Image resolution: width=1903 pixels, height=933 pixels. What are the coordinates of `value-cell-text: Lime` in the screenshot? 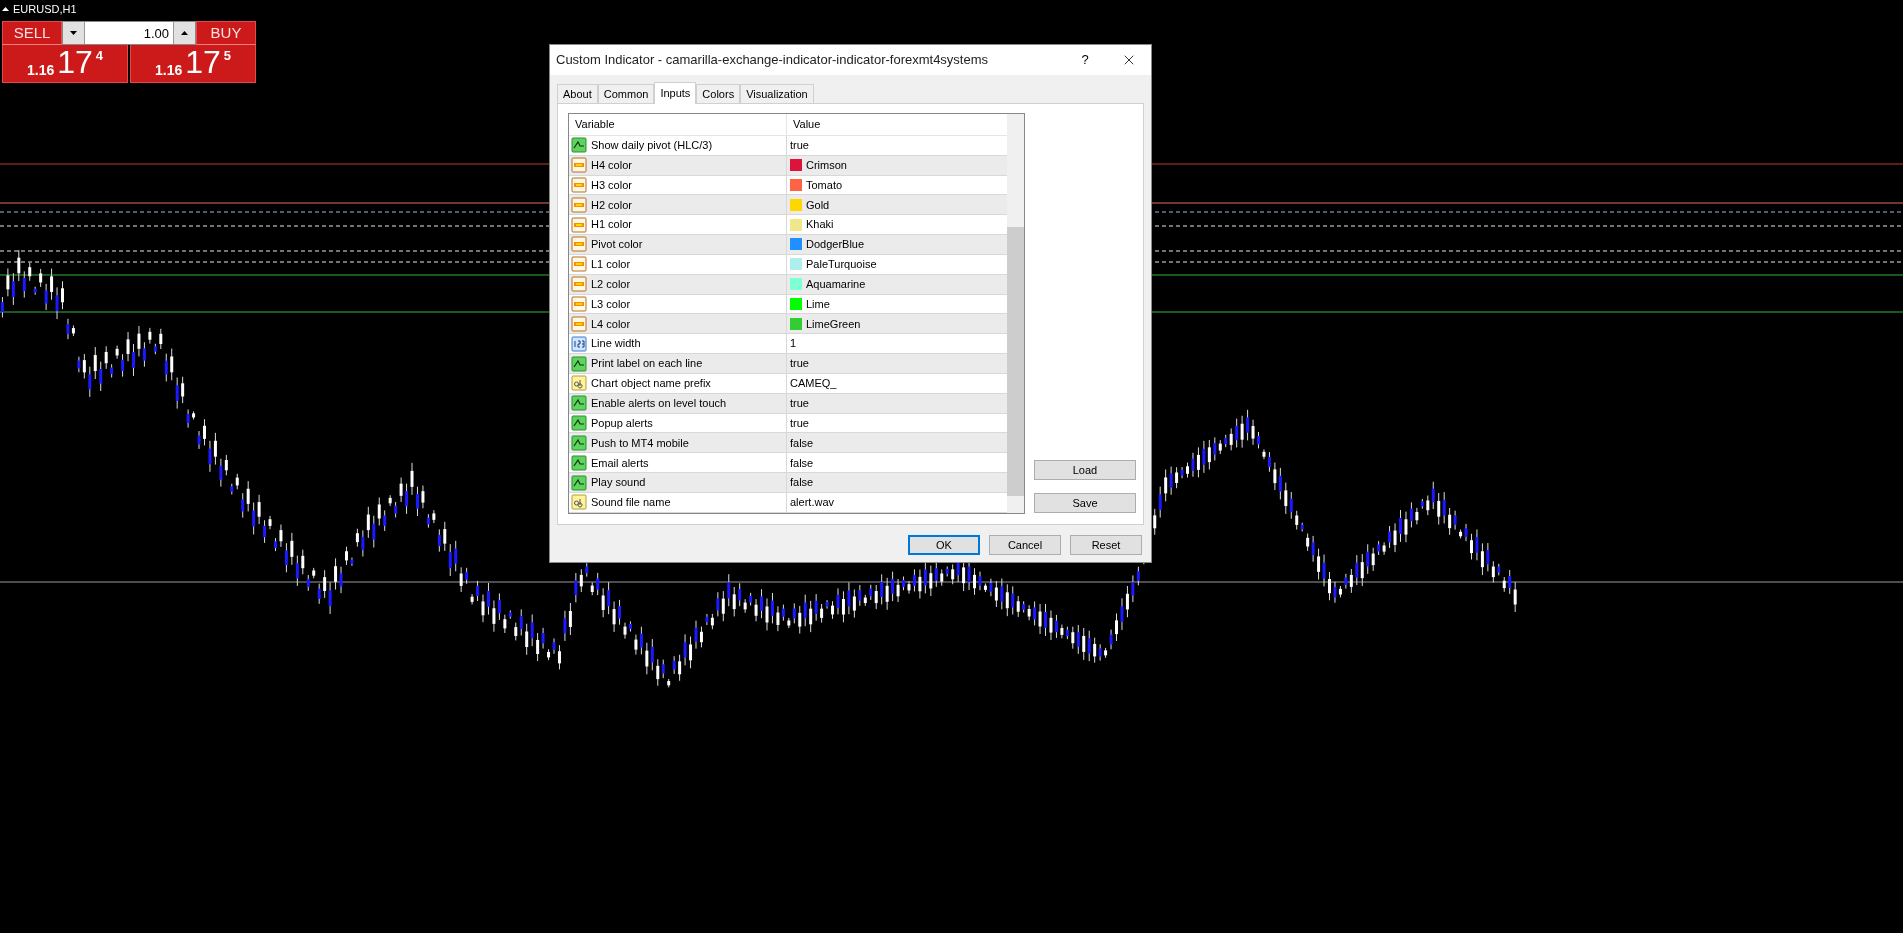 It's located at (818, 304).